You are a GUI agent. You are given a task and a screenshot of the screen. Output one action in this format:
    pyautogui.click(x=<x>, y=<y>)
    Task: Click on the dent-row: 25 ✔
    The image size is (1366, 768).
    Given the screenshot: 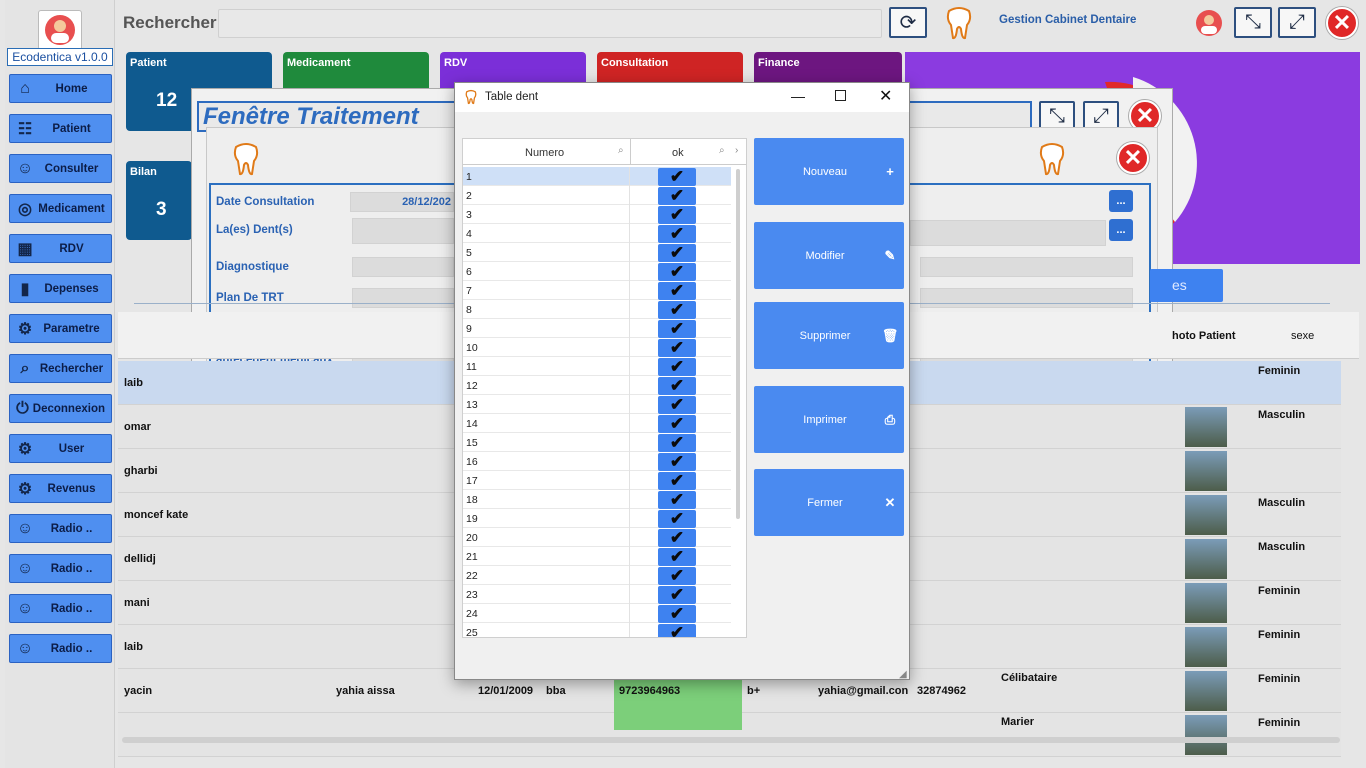 What is the action you would take?
    pyautogui.click(x=597, y=630)
    